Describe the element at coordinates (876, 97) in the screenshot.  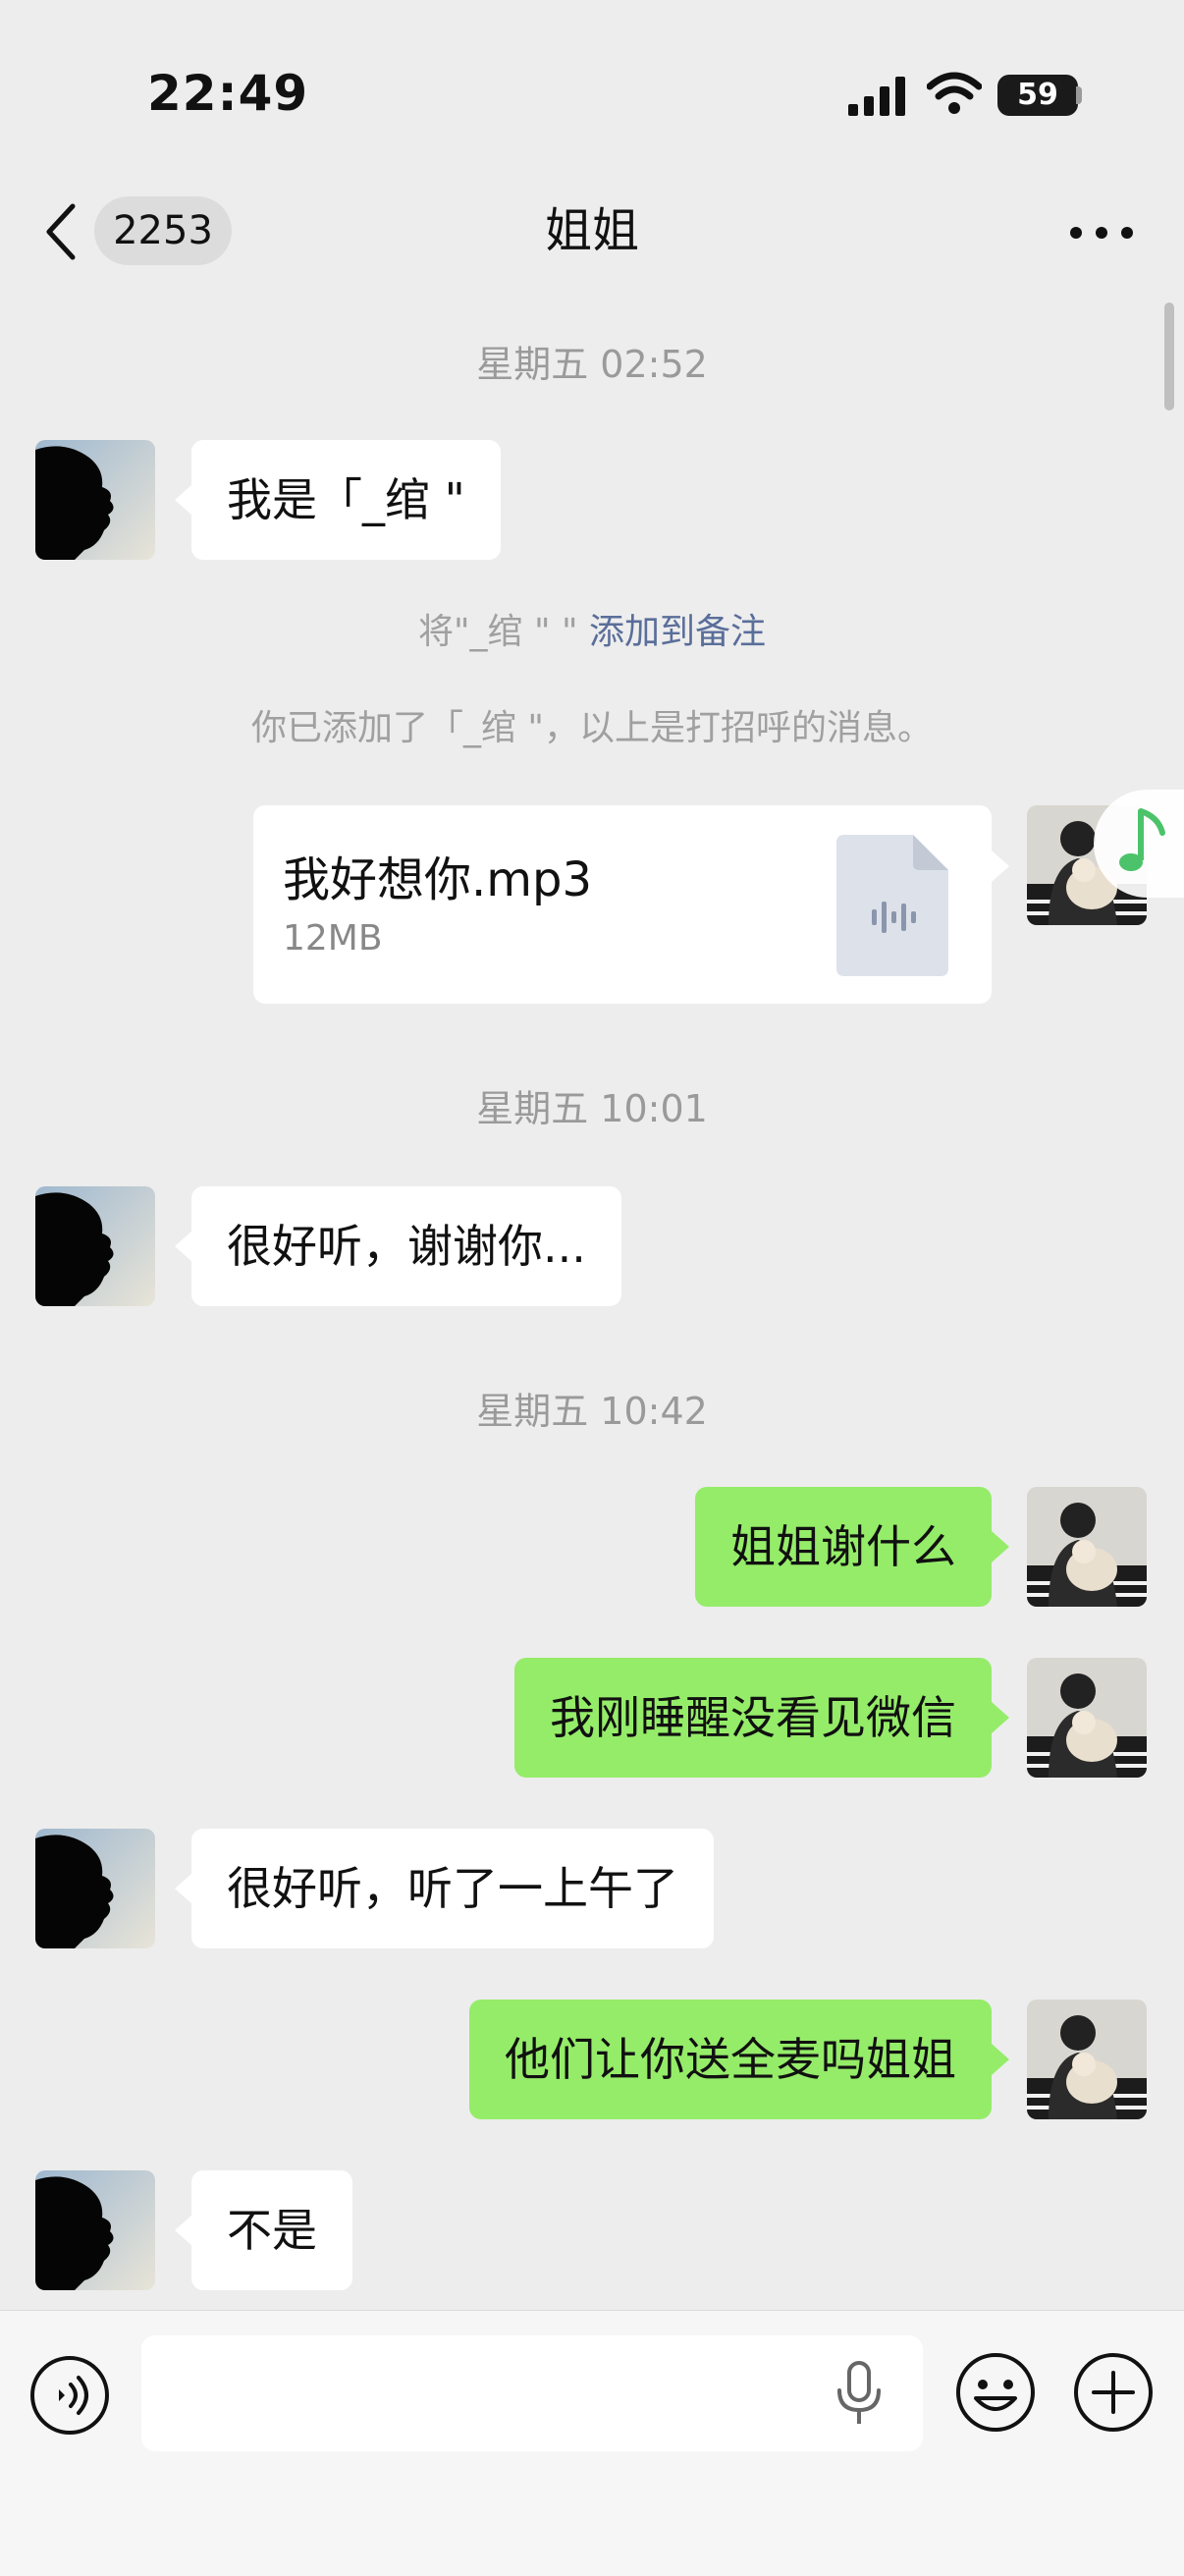
I see `signal-icon` at that location.